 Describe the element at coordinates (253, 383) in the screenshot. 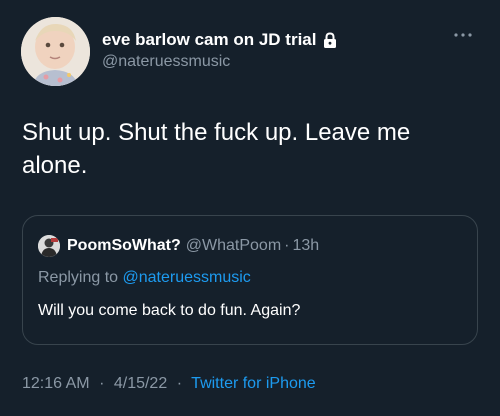

I see `tweet-source: Twitter for iPhone` at that location.